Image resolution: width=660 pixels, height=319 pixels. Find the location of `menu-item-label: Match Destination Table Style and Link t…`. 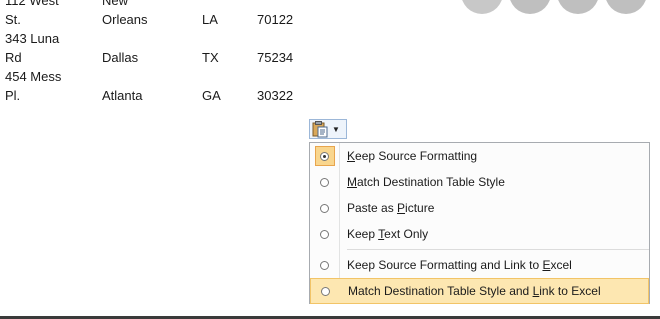

menu-item-label: Match Destination Table Style and Link t… is located at coordinates (474, 291).